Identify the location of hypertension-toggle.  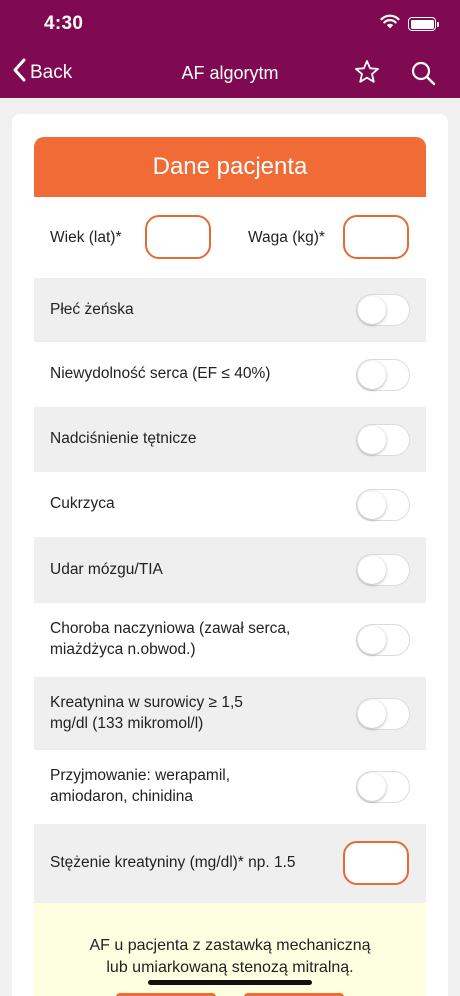
(383, 439).